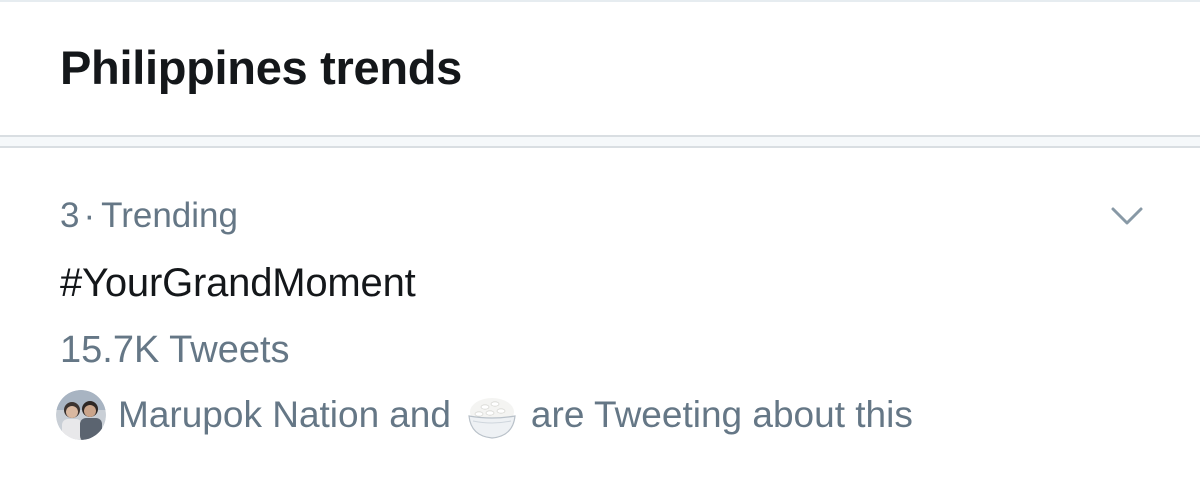 The width and height of the screenshot is (1200, 482). Describe the element at coordinates (261, 67) in the screenshot. I see `page-title: Philippines trends` at that location.